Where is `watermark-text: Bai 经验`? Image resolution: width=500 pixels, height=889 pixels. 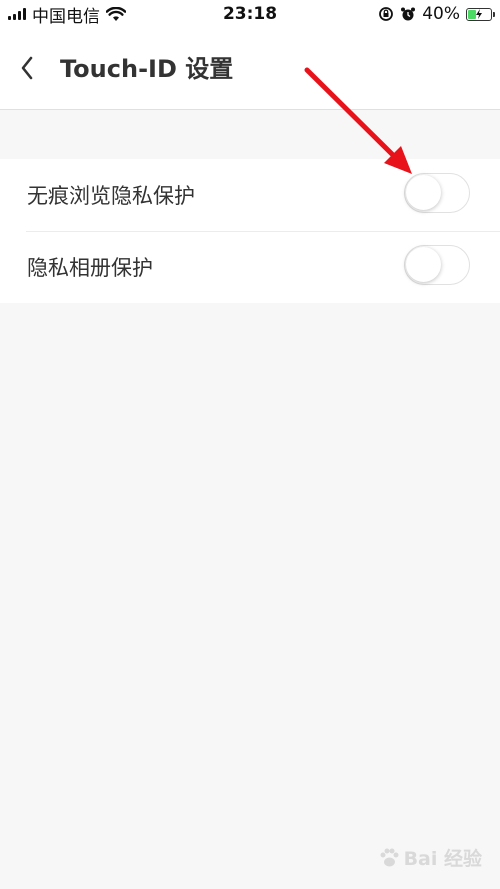
watermark-text: Bai 经验 is located at coordinates (442, 859).